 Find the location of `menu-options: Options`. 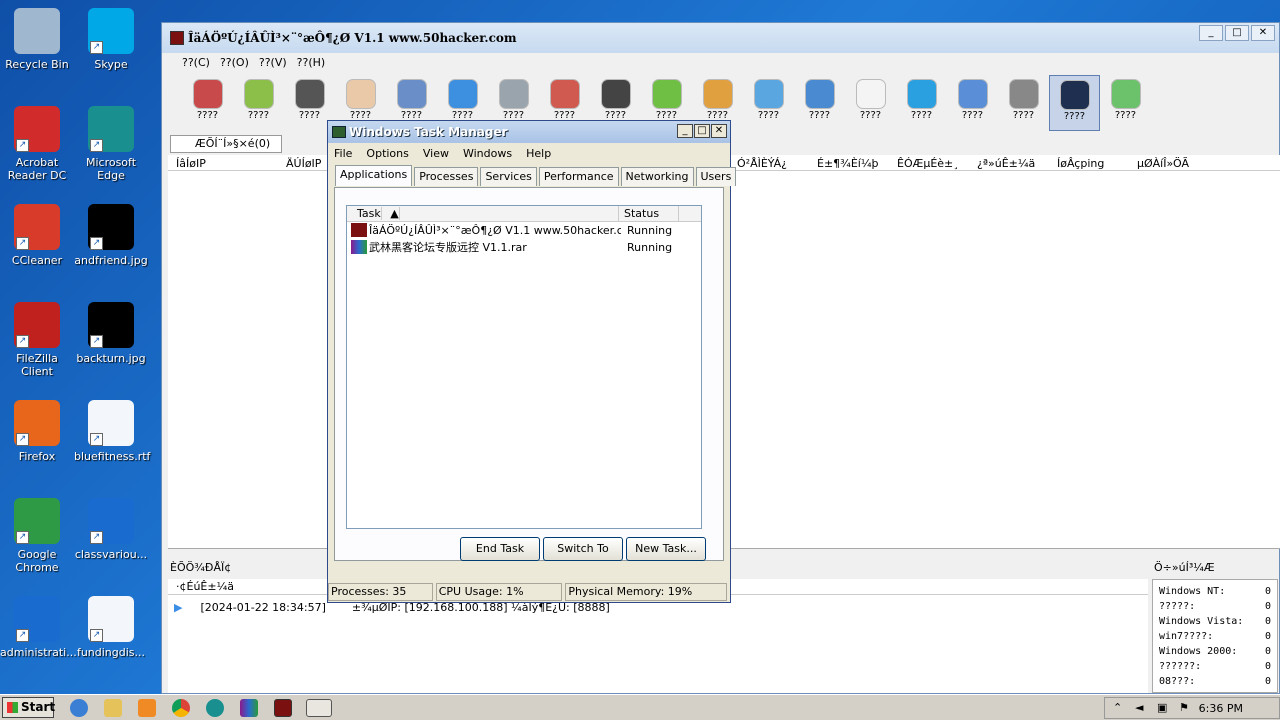

menu-options: Options is located at coordinates (387, 153).